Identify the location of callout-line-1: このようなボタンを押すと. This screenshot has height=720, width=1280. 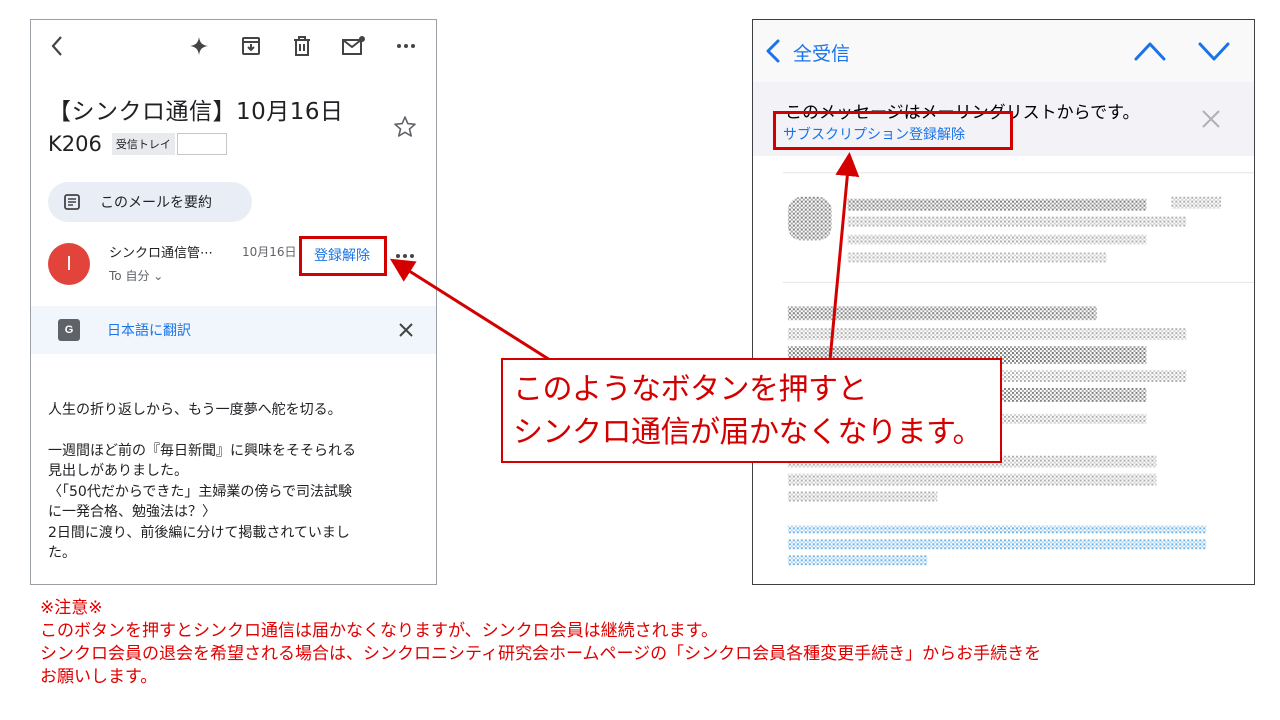
(690, 389).